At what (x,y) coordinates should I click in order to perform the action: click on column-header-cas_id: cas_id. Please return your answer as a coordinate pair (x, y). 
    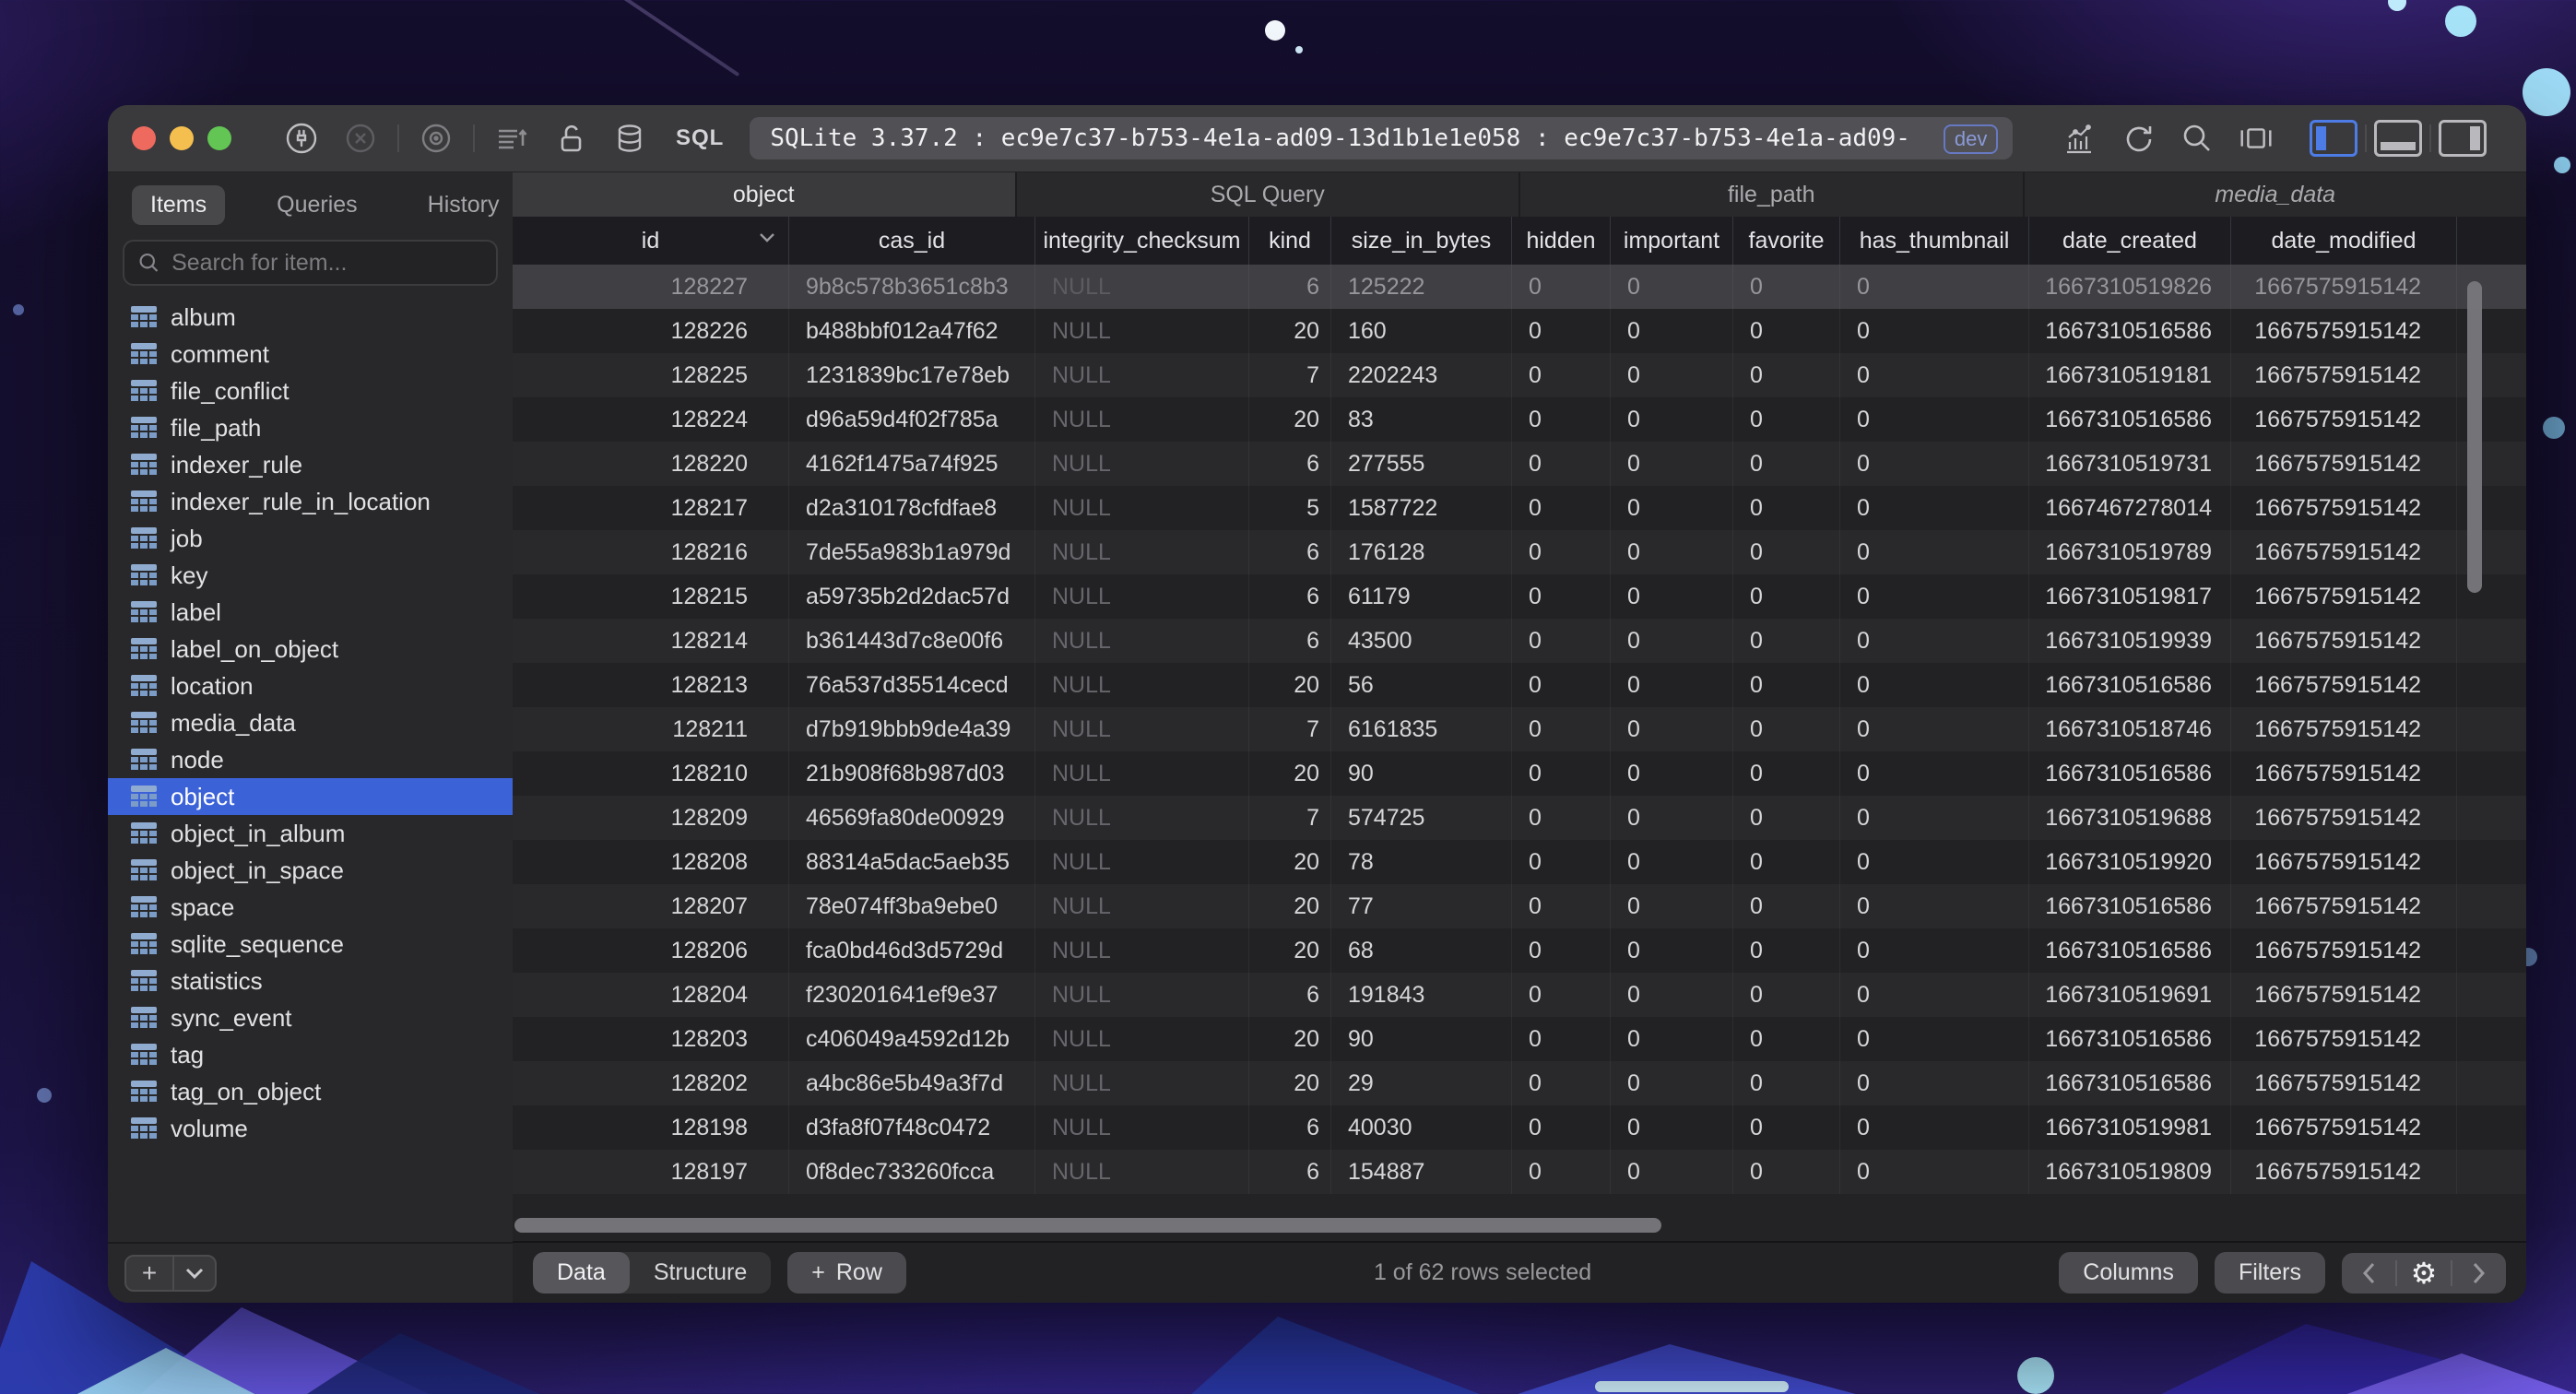
    Looking at the image, I should click on (912, 241).